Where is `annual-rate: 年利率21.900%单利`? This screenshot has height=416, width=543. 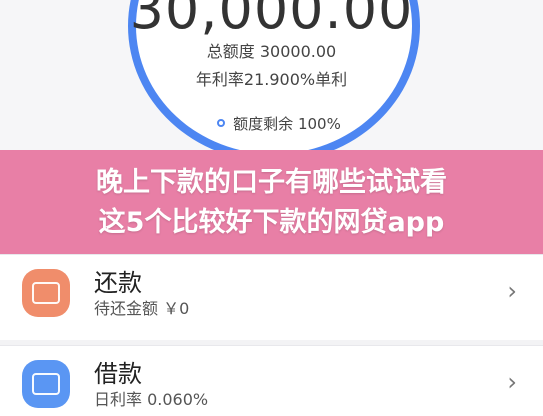
annual-rate: 年利率21.900%单利 is located at coordinates (271, 79).